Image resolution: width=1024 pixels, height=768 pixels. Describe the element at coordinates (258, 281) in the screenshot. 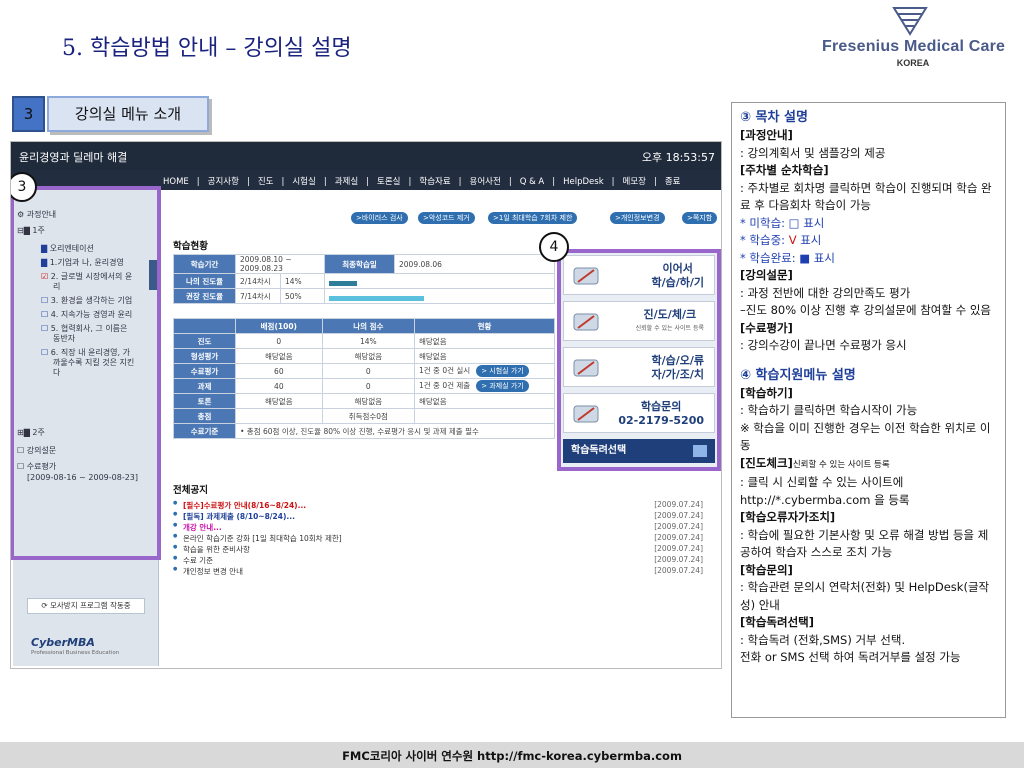

I see `progress-count: 2/14차시` at that location.